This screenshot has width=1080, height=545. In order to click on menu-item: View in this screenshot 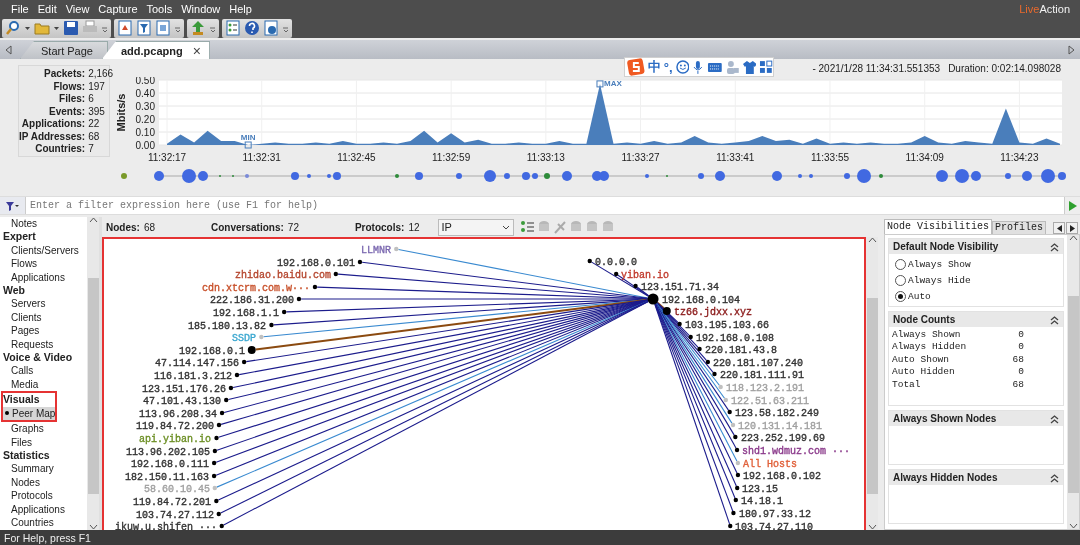, I will do `click(77, 9)`.